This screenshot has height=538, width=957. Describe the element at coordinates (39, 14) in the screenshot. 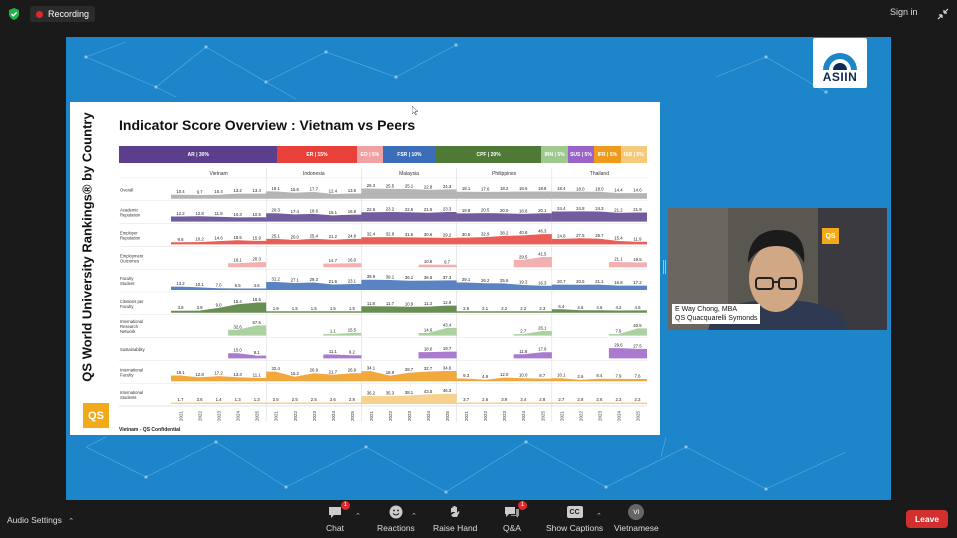

I see `recording-dot-icon` at that location.